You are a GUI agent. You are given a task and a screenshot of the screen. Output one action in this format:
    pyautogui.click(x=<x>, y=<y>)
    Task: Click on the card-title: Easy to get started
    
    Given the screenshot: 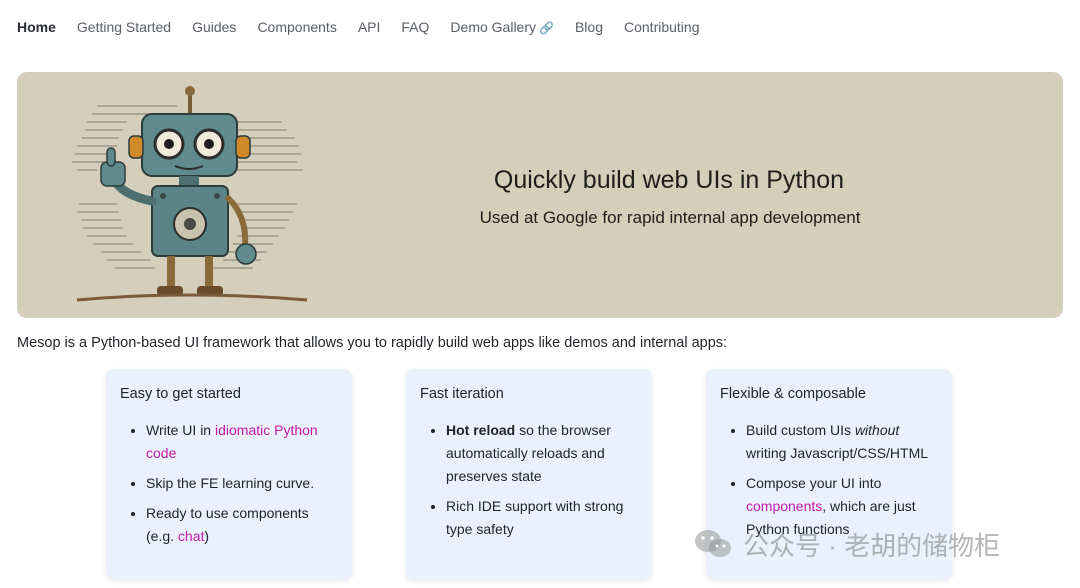 What is the action you would take?
    pyautogui.click(x=180, y=394)
    